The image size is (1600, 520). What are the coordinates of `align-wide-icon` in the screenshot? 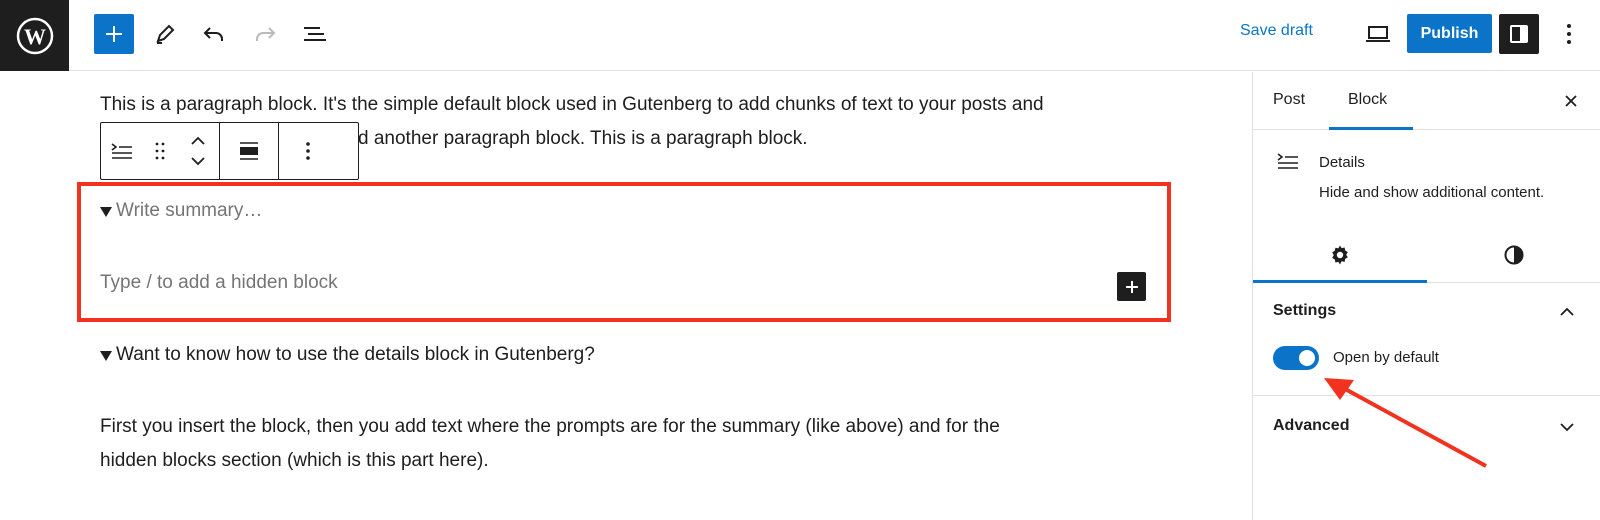 It's located at (249, 151).